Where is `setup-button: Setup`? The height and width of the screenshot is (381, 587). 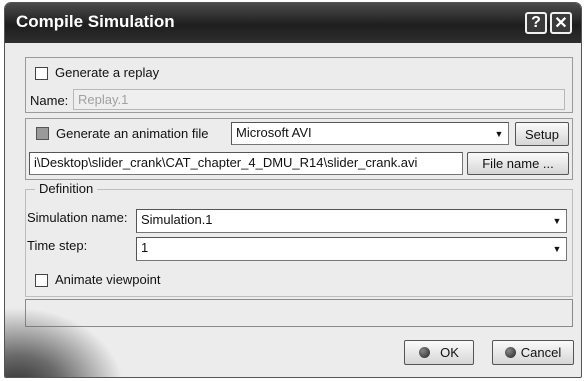 setup-button: Setup is located at coordinates (542, 134).